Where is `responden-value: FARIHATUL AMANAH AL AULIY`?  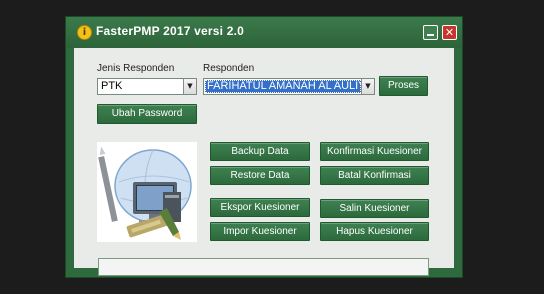 responden-value: FARIHATUL AMANAH AL AULIY is located at coordinates (283, 86).